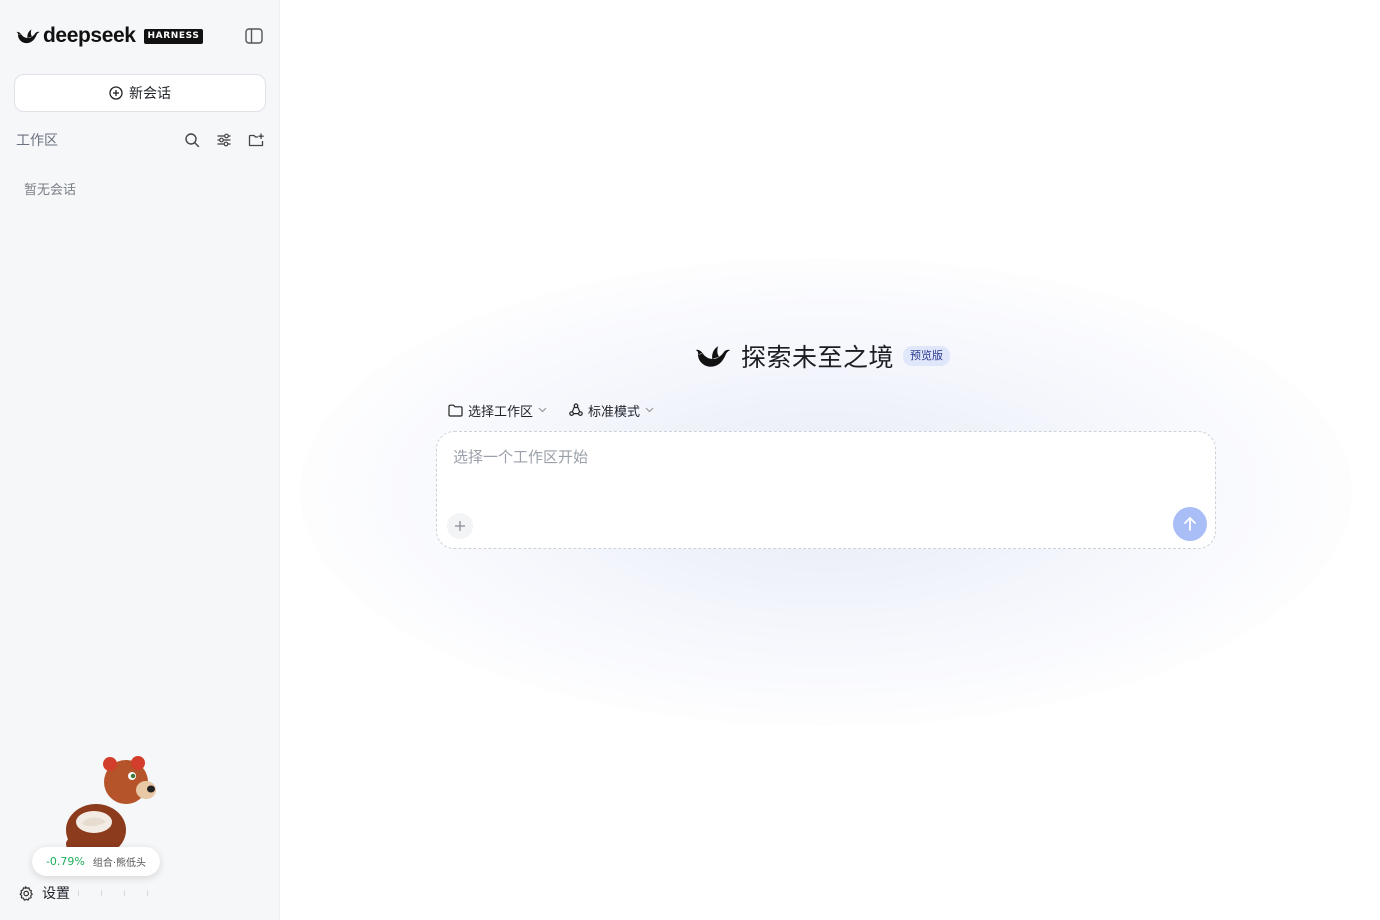  What do you see at coordinates (150, 94) in the screenshot?
I see `new-chat-label: 新会话` at bounding box center [150, 94].